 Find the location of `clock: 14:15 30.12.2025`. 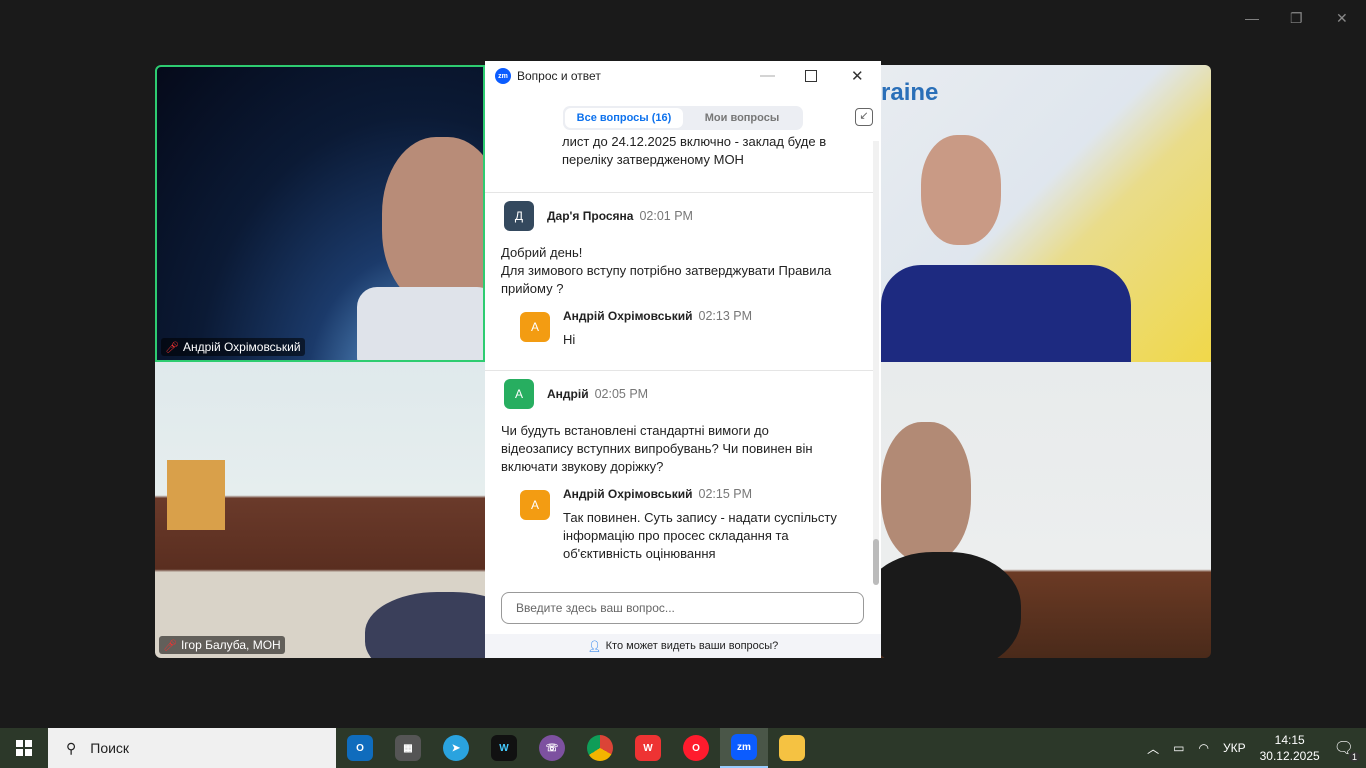

clock: 14:15 30.12.2025 is located at coordinates (1290, 748).